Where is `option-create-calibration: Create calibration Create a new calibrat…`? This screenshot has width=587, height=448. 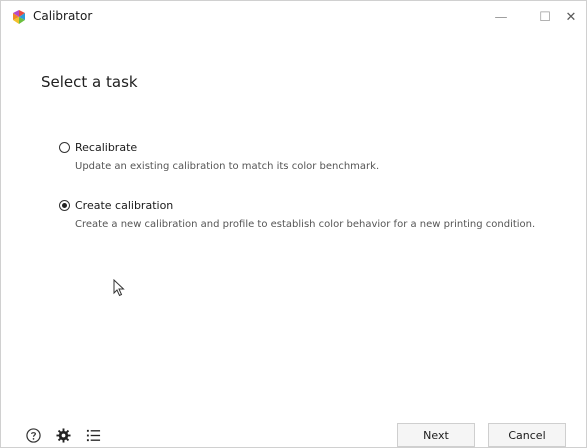 option-create-calibration: Create calibration Create a new calibrat… is located at coordinates (297, 214).